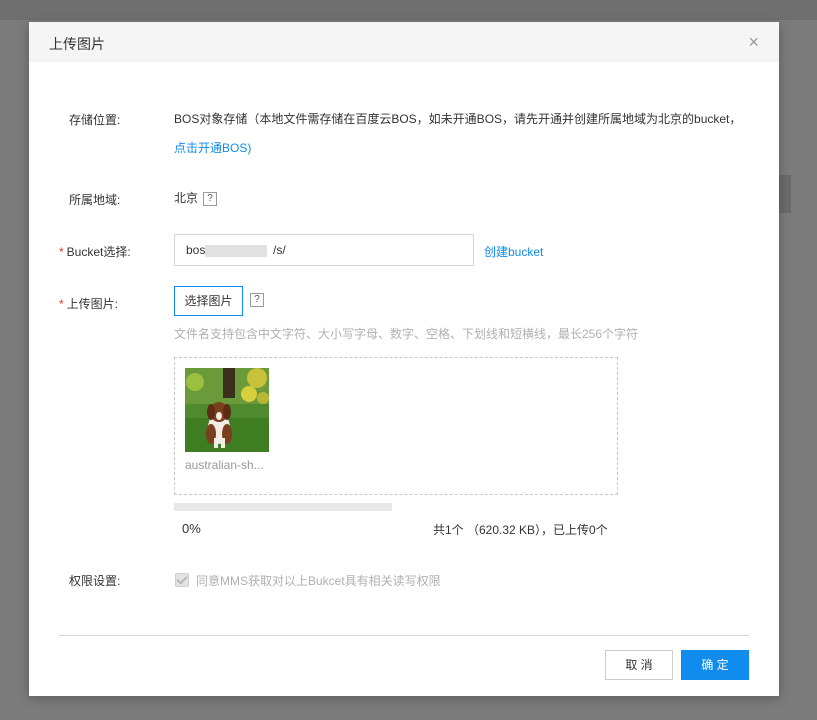 The image size is (817, 720). Describe the element at coordinates (520, 530) in the screenshot. I see `upload-summary: 共1个 （620.32 KB），已上传0个` at that location.